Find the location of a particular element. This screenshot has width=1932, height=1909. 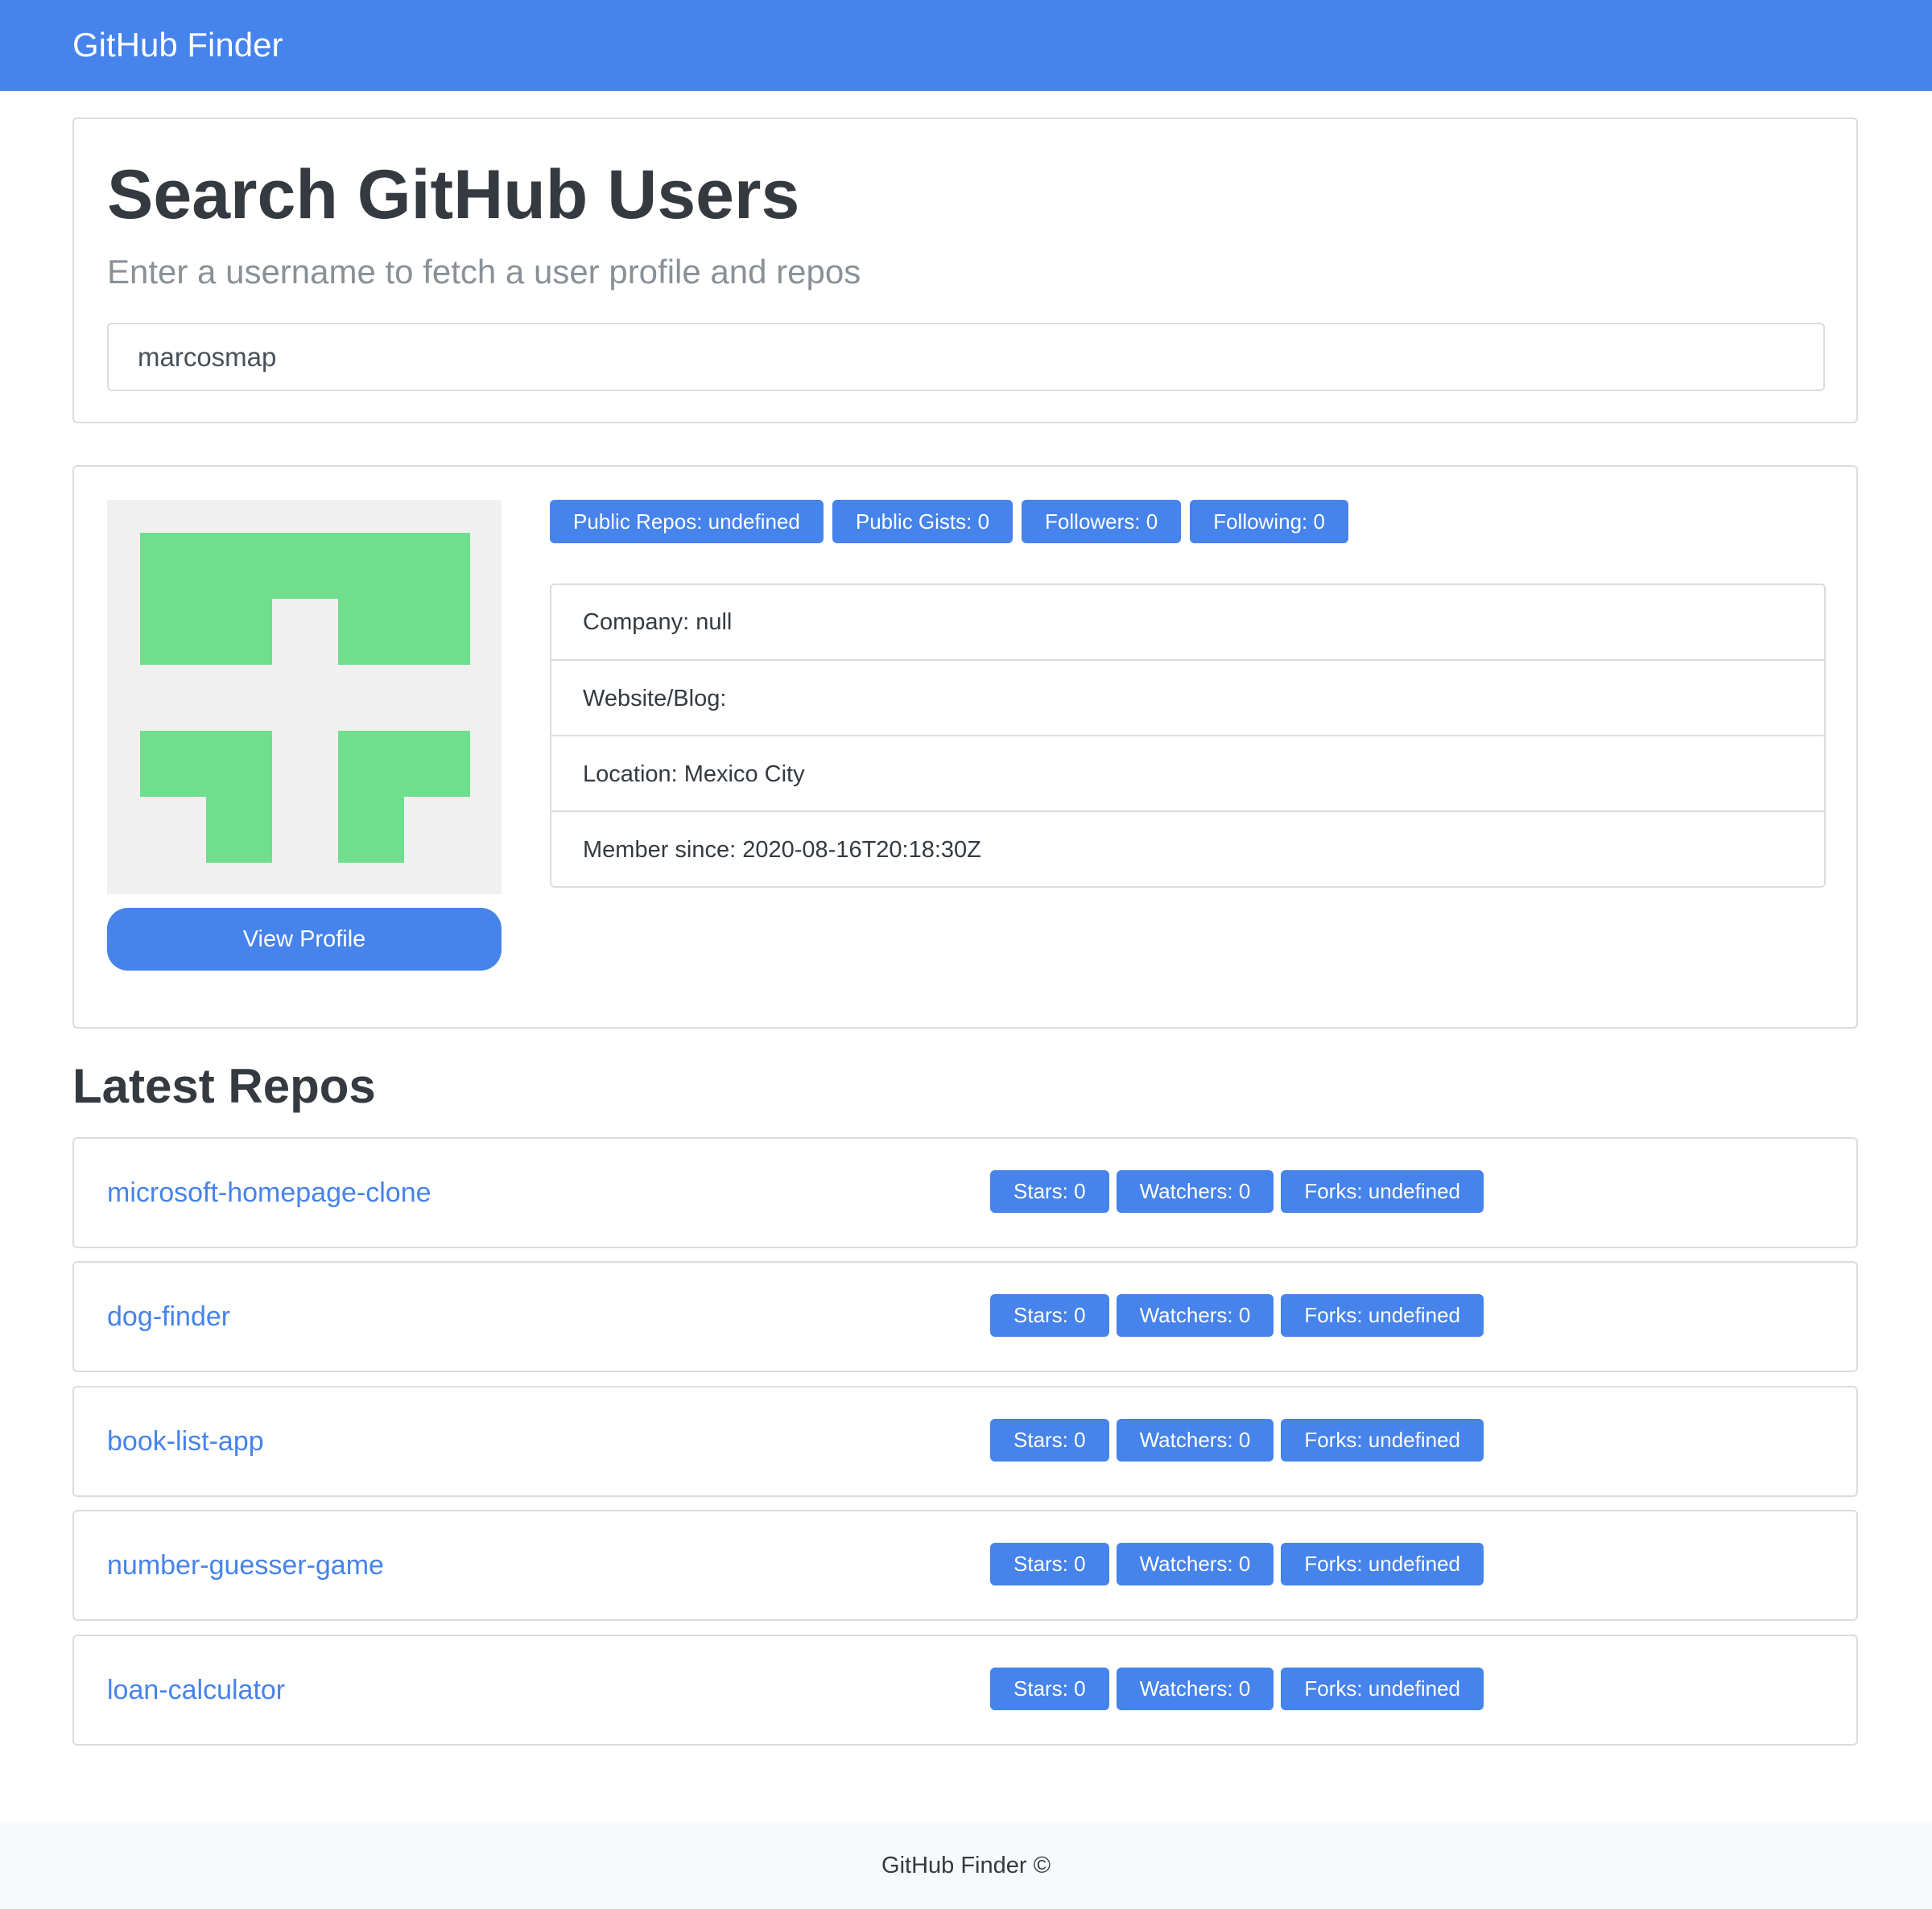

view-profile-button: View Profile is located at coordinates (304, 939).